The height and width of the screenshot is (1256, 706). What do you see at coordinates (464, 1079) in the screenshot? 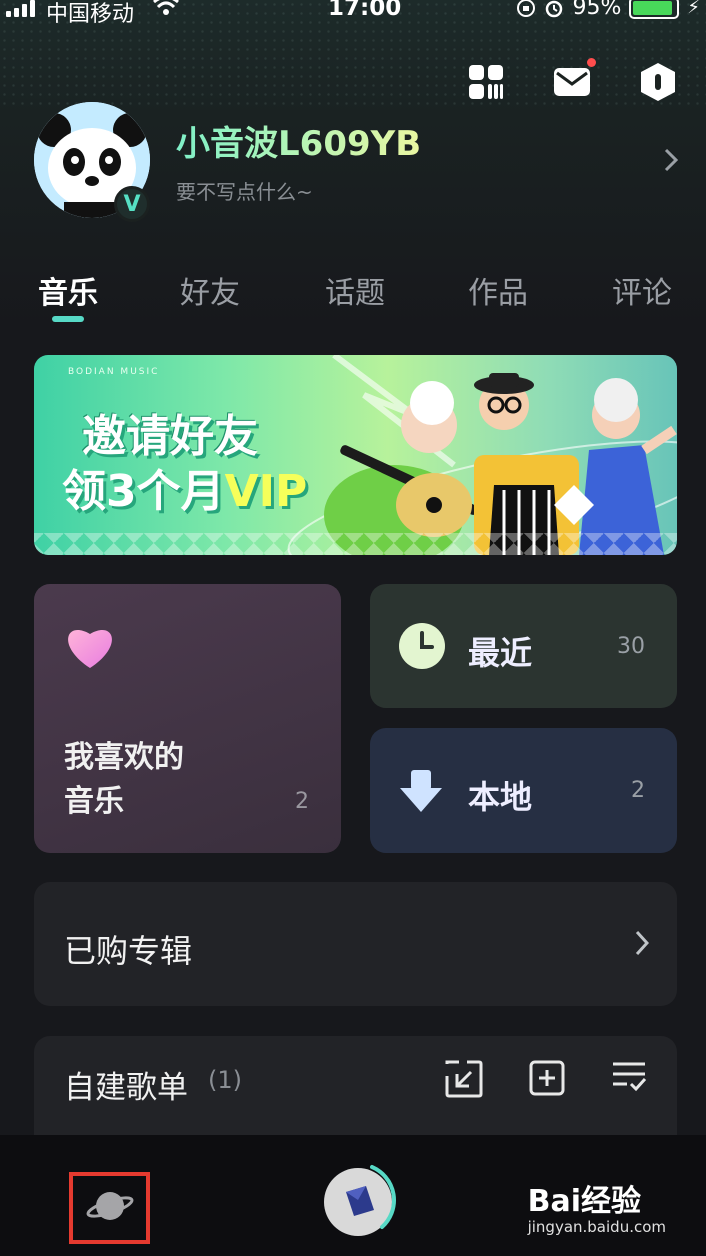
I see `import-icon` at bounding box center [464, 1079].